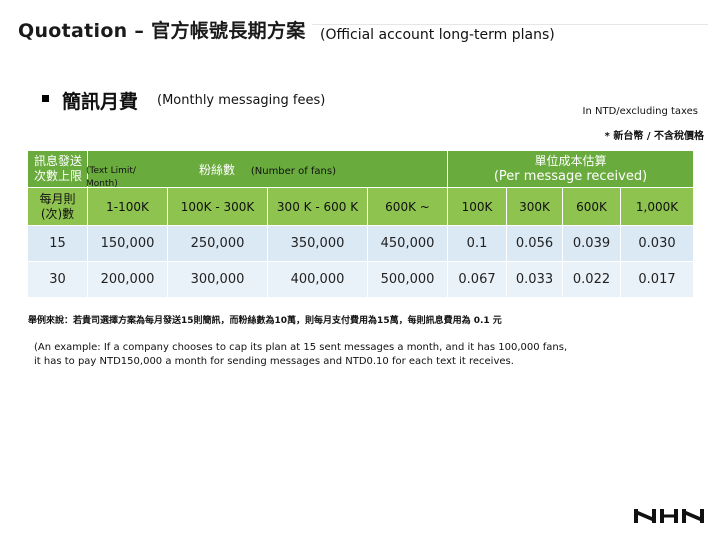 The image size is (720, 540). I want to click on table-cell: 450,000, so click(407, 243).